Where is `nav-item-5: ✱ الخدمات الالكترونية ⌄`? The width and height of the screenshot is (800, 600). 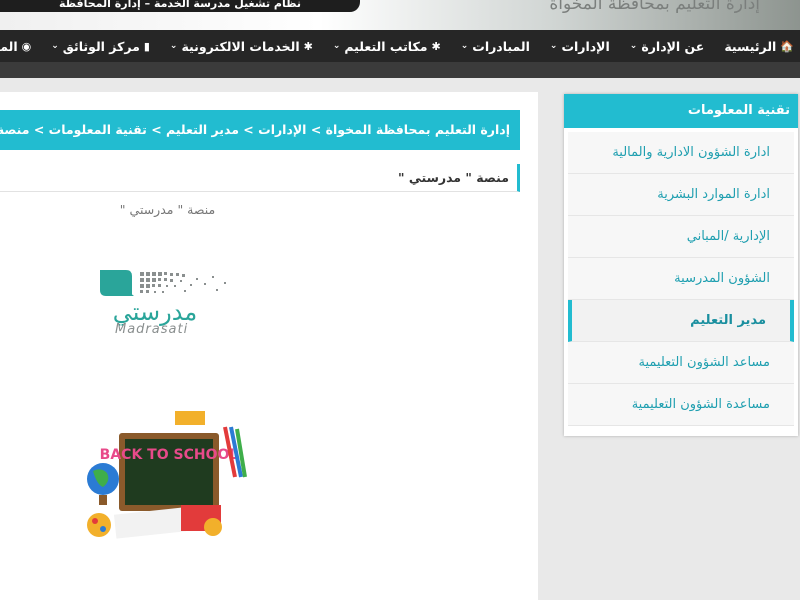
nav-item-5: ✱ الخدمات الالكترونية ⌄ is located at coordinates (241, 46).